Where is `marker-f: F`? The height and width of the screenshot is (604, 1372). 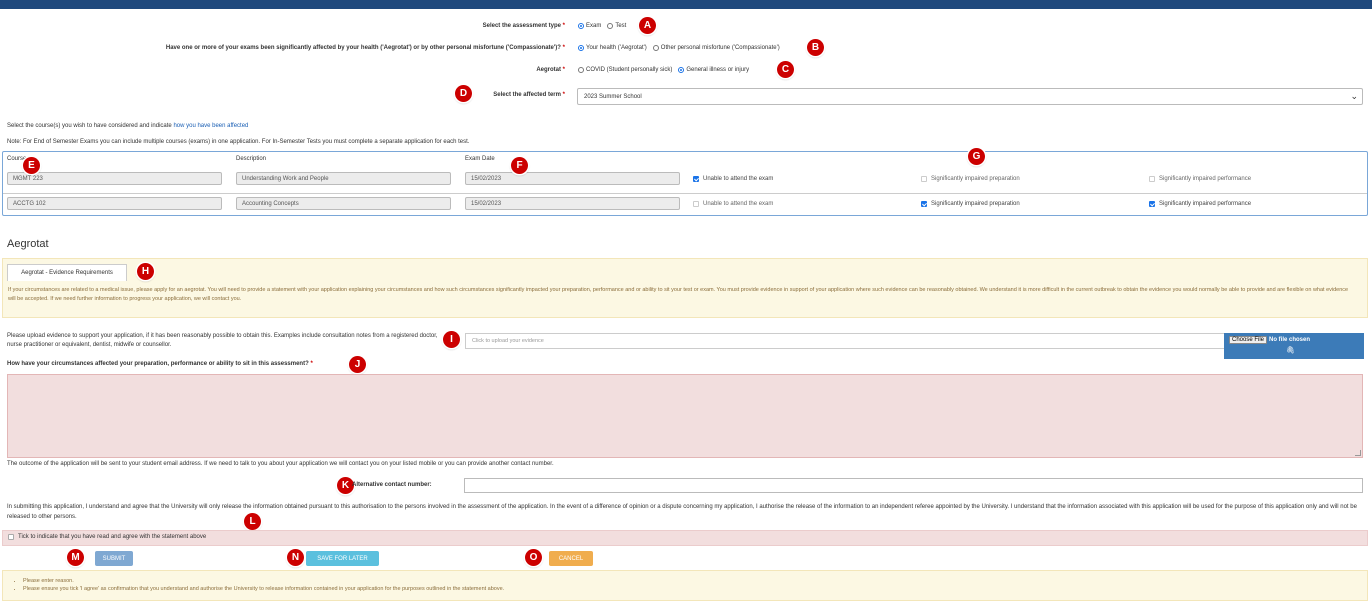 marker-f: F is located at coordinates (519, 165).